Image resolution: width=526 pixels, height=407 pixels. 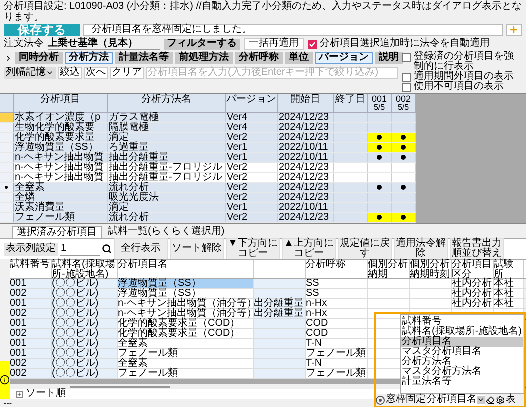 What do you see at coordinates (57, 232) in the screenshot?
I see `tab: 選択済み分析項目` at bounding box center [57, 232].